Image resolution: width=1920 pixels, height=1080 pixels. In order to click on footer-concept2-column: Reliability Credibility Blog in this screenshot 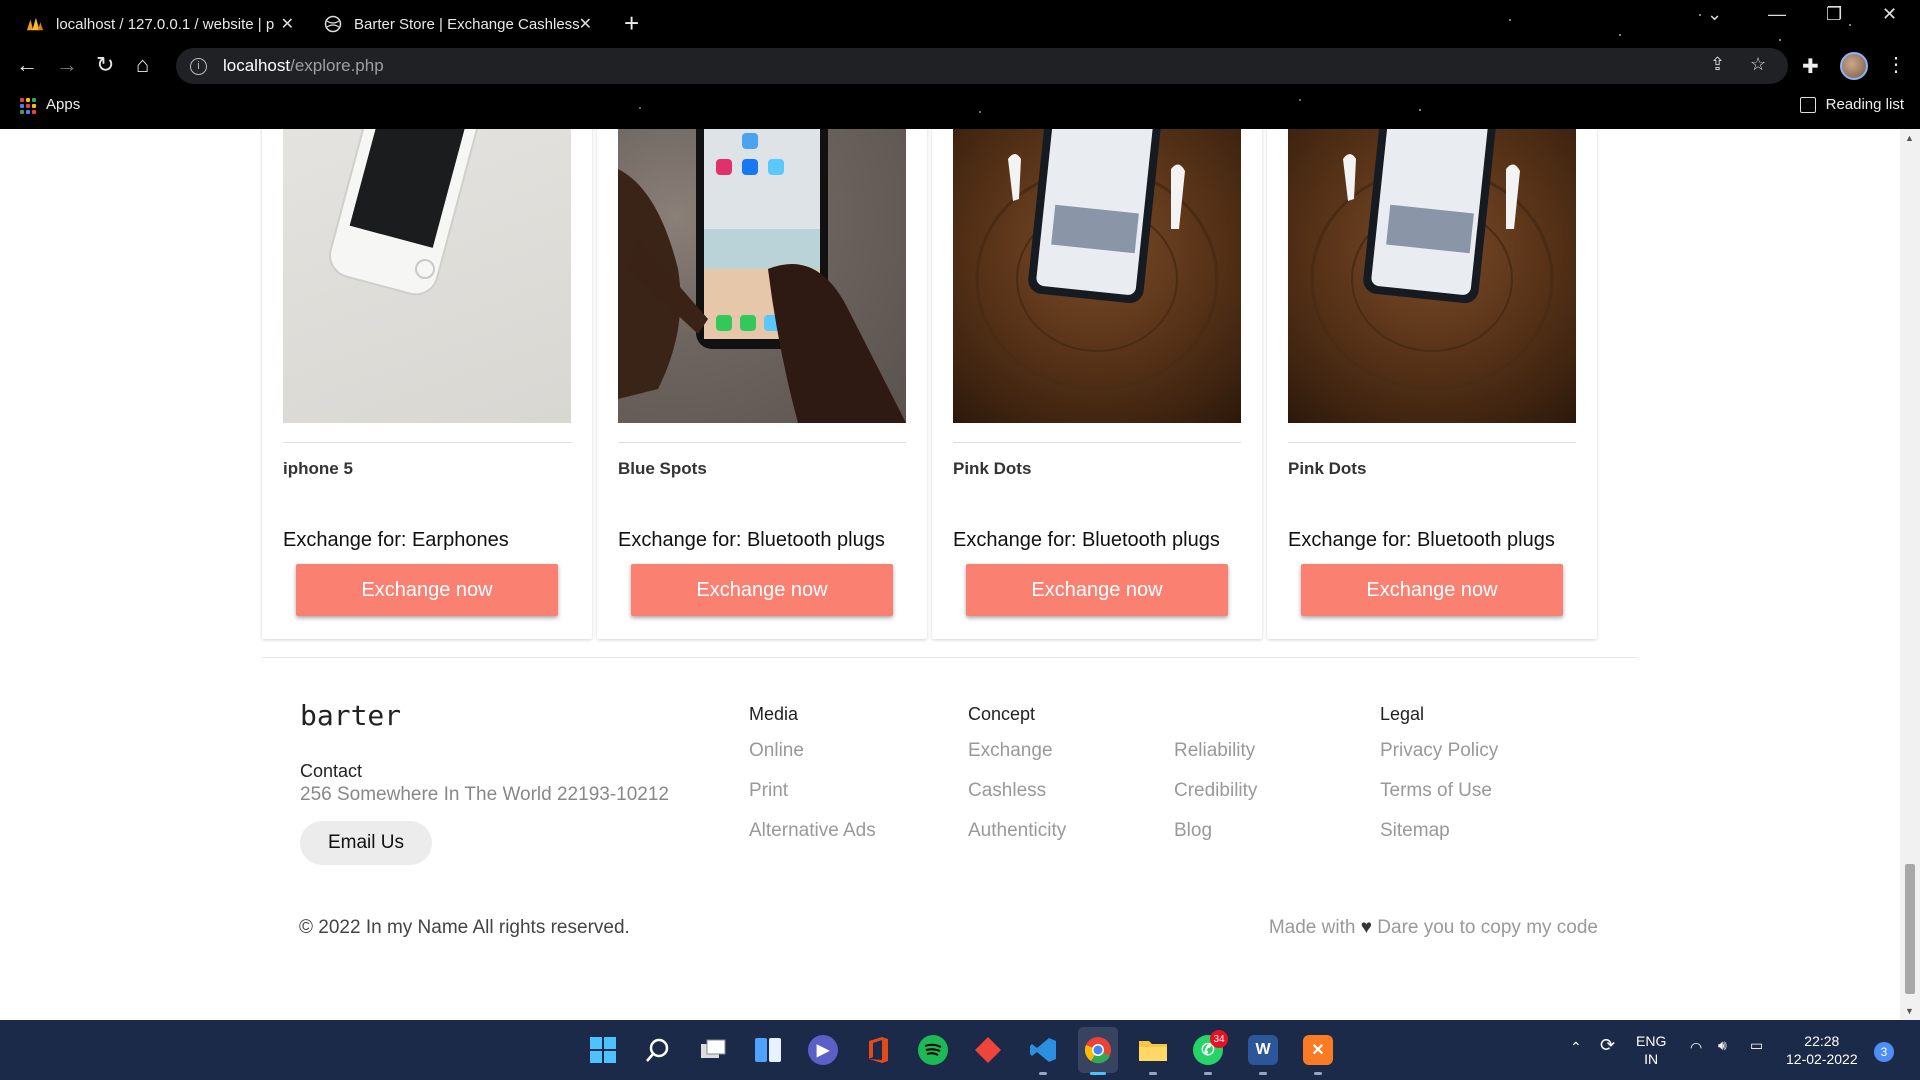, I will do `click(1215, 782)`.